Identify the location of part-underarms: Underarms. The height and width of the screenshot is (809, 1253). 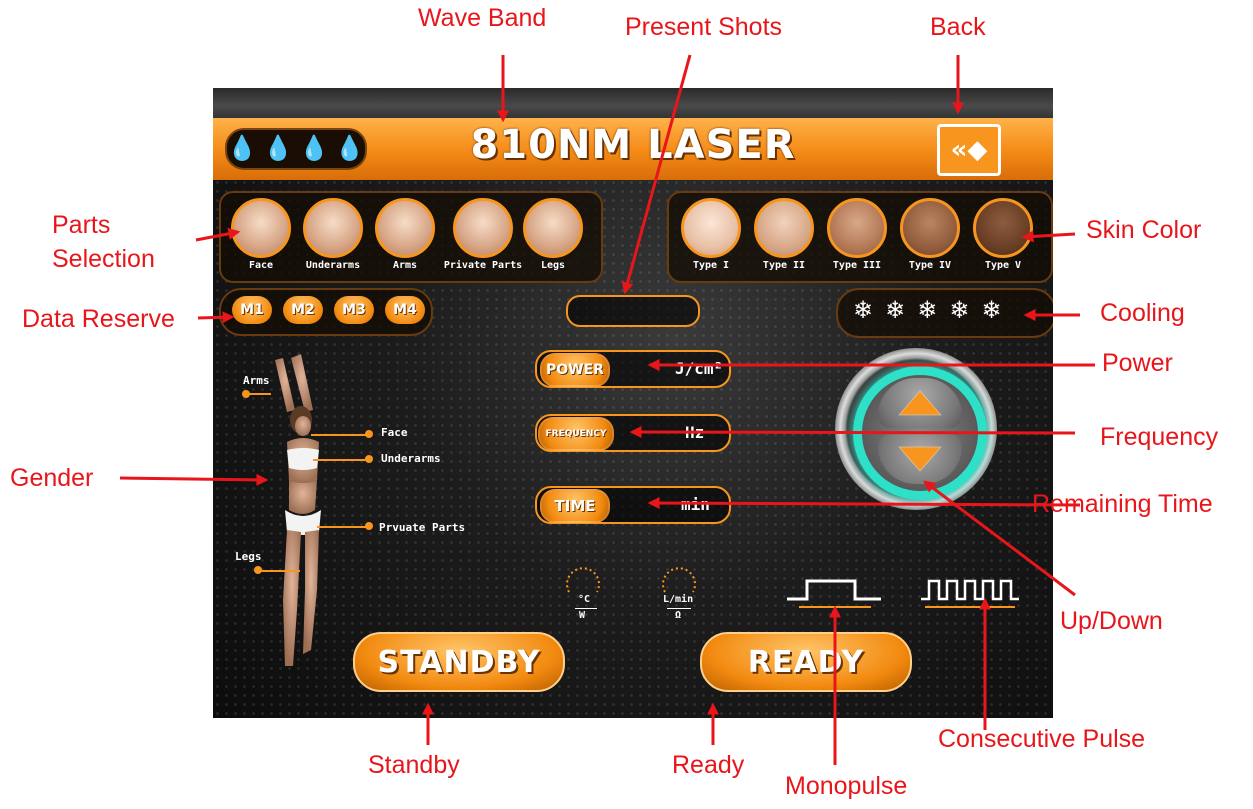
(333, 234).